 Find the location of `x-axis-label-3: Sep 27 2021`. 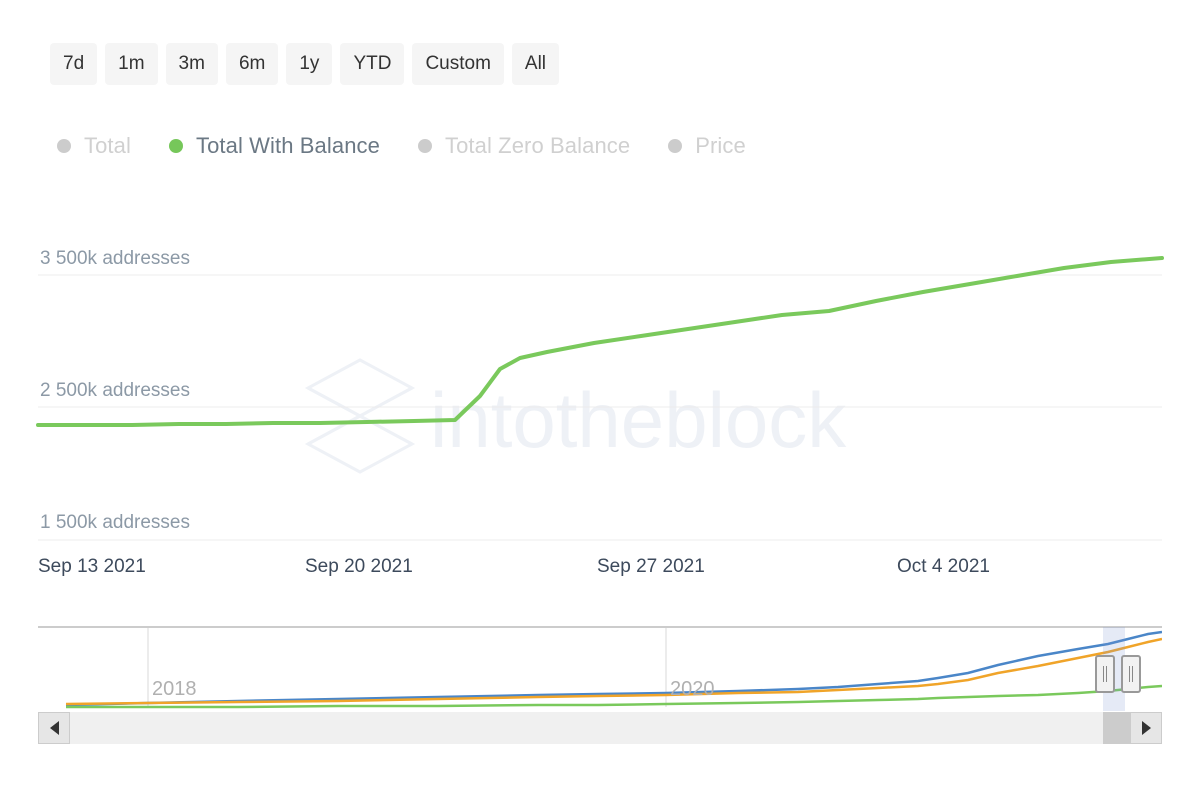

x-axis-label-3: Sep 27 2021 is located at coordinates (651, 566).